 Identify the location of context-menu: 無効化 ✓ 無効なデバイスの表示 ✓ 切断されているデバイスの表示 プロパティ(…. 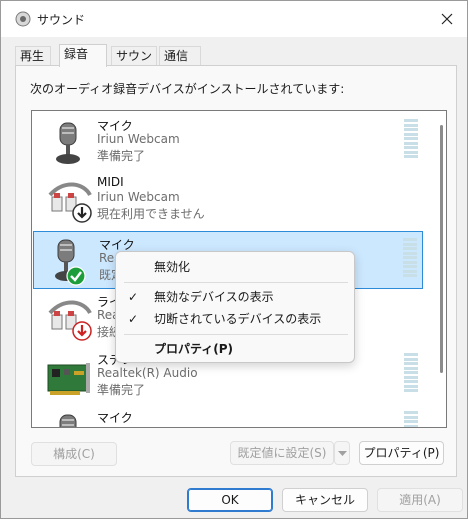
(235, 307).